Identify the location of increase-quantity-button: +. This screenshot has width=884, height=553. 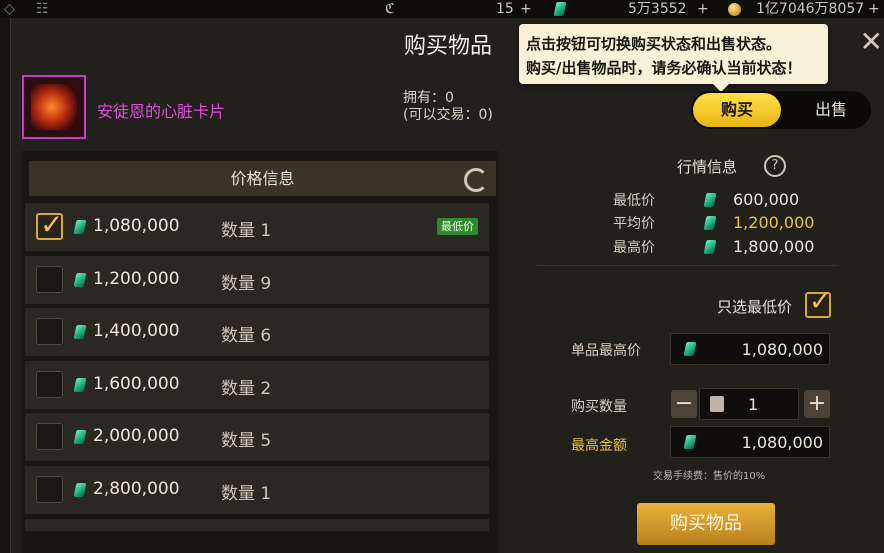
(817, 404).